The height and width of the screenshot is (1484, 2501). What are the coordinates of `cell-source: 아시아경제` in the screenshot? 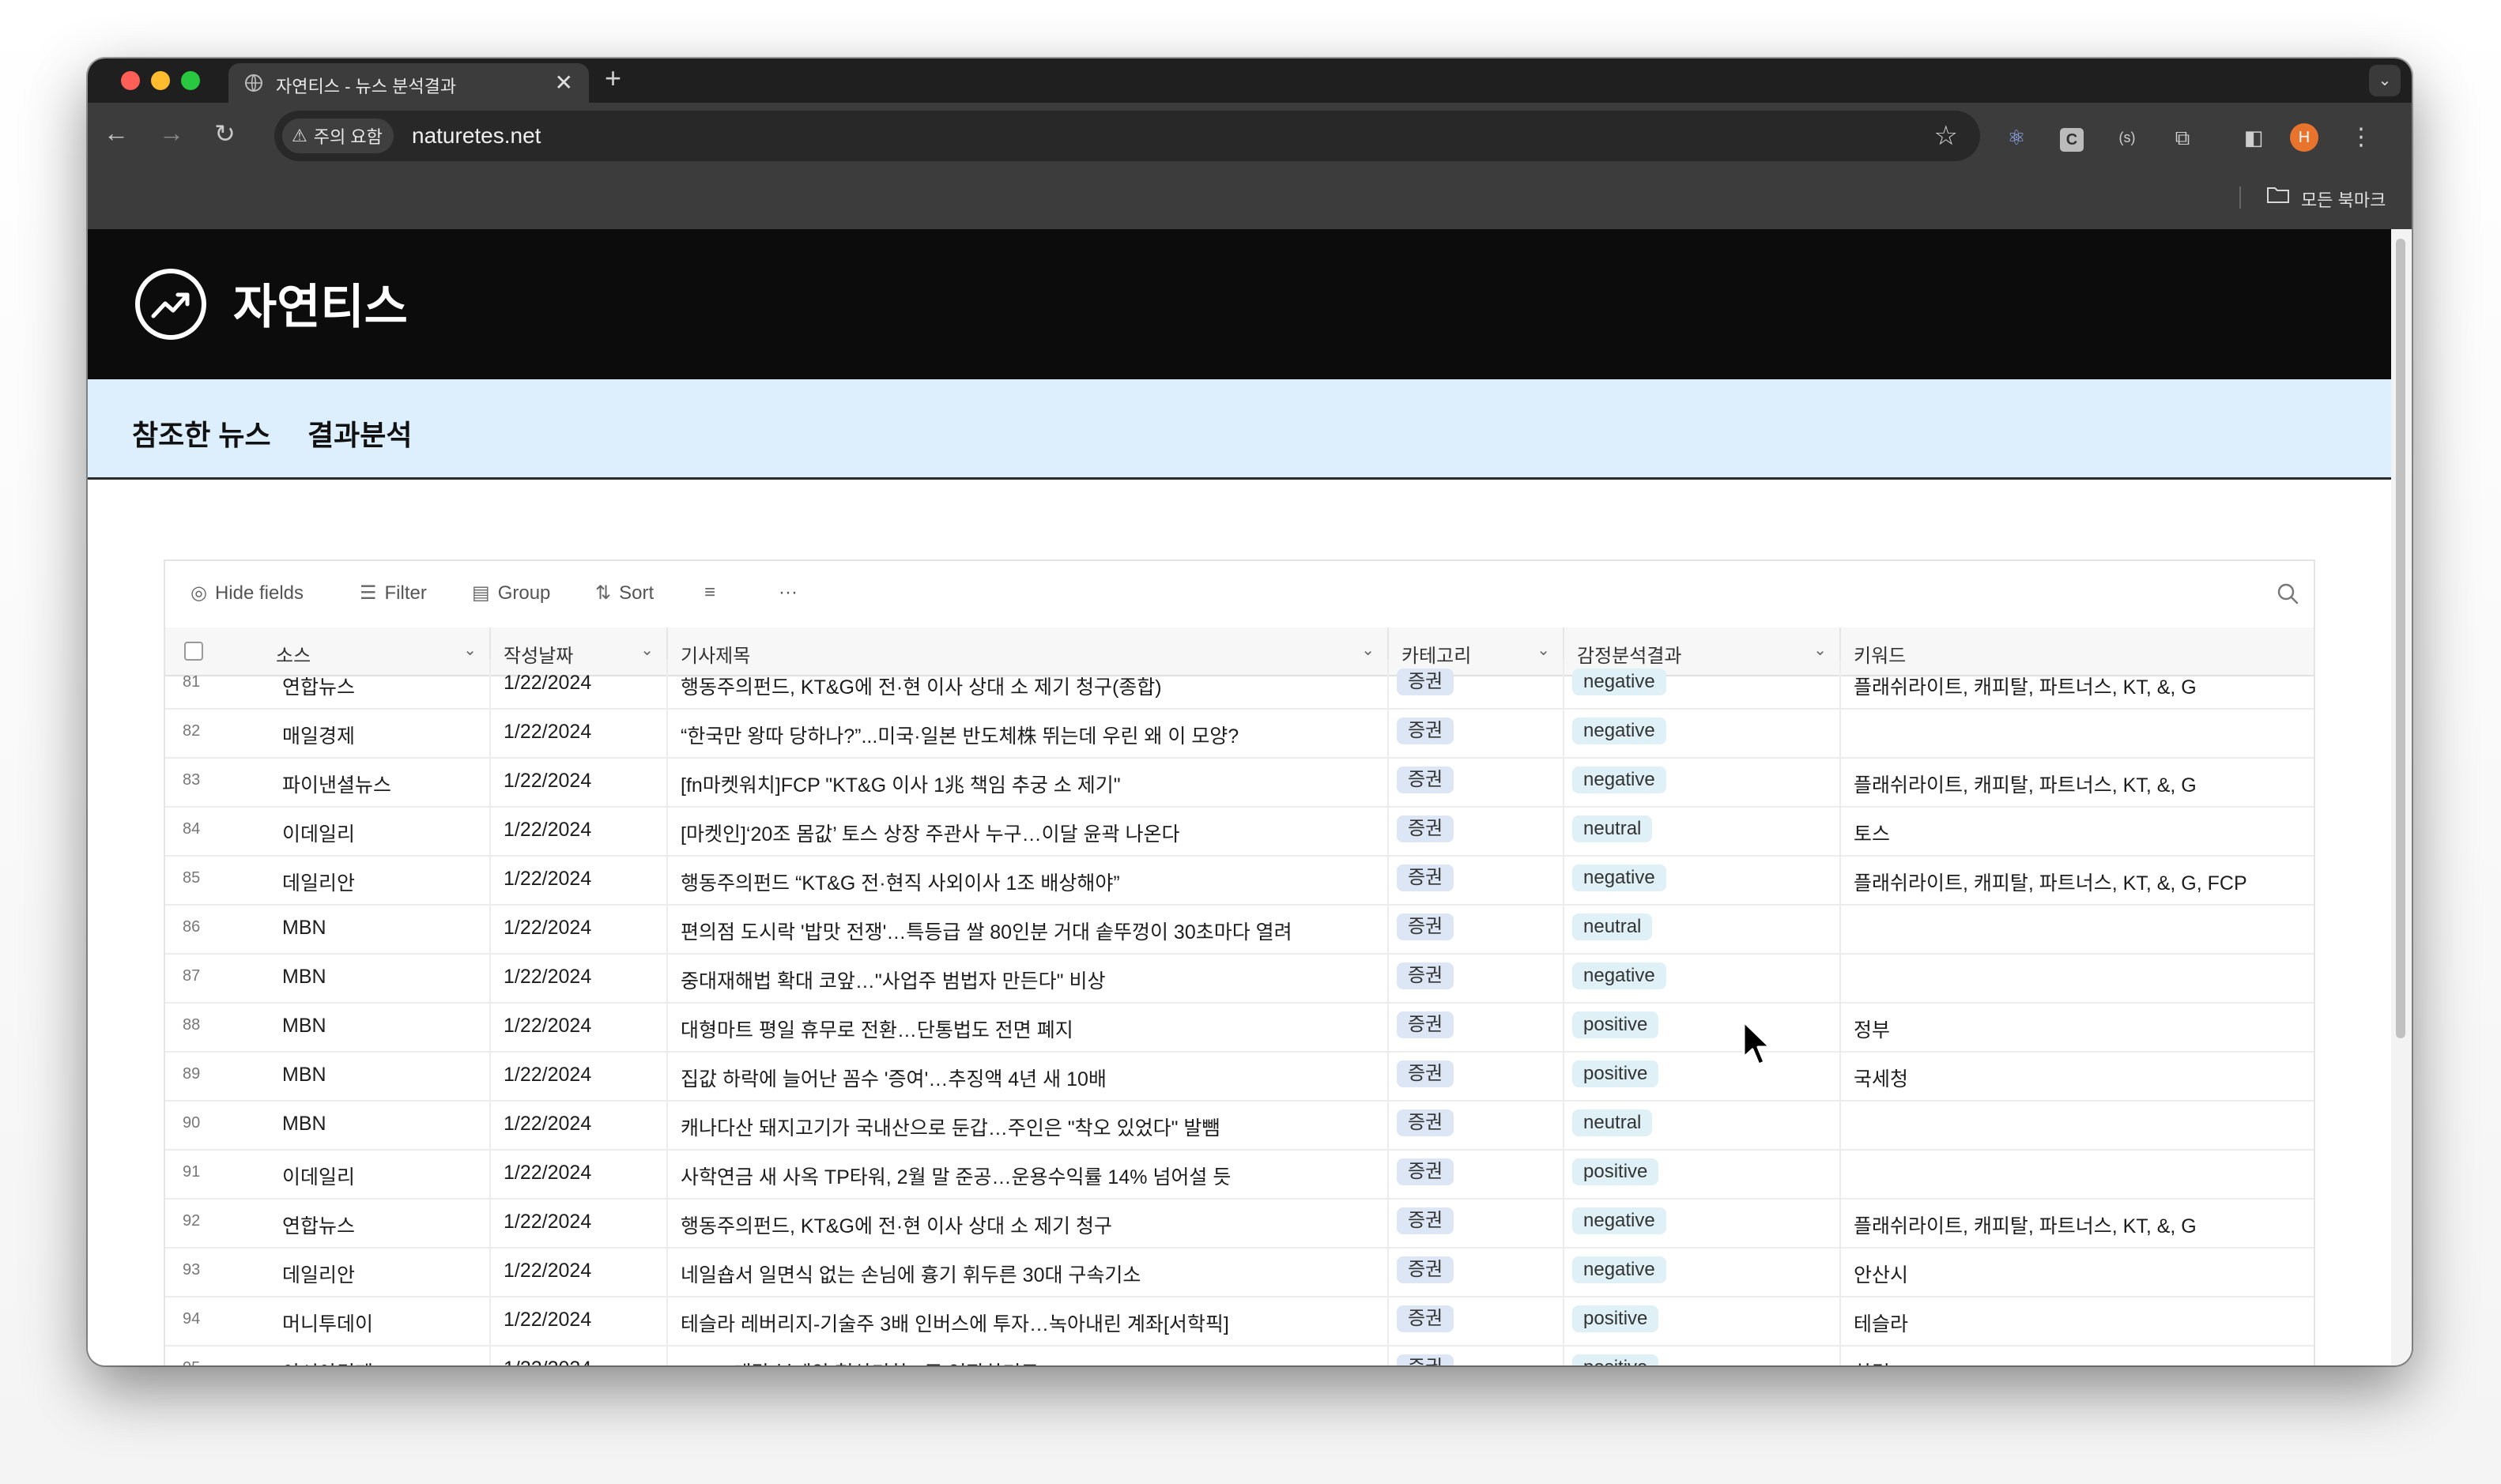 It's located at (379, 1355).